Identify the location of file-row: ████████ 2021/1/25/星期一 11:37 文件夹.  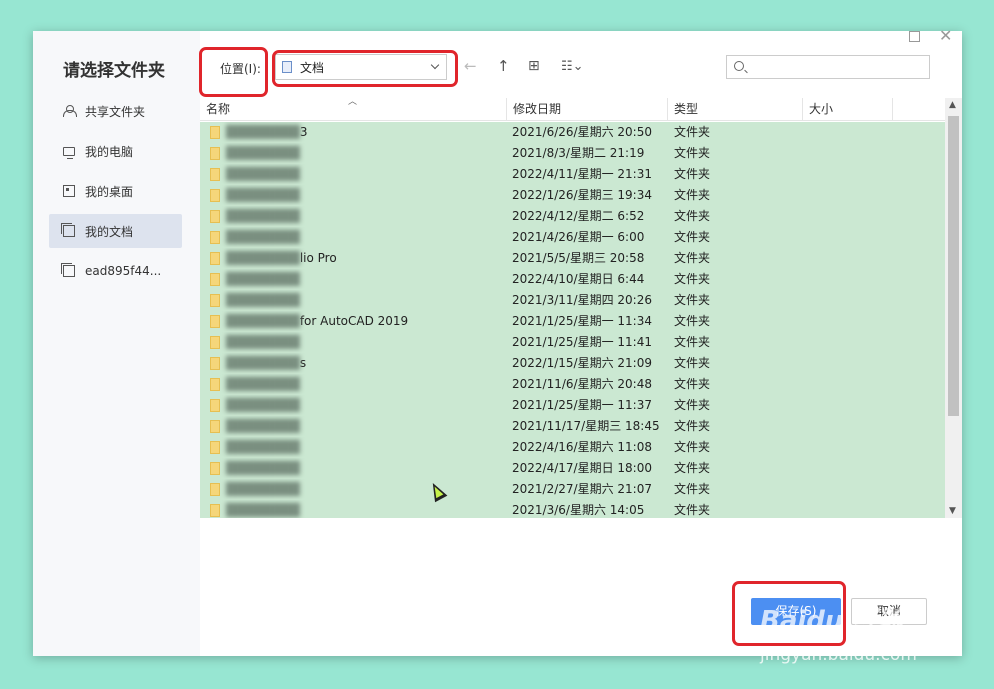
(572, 405).